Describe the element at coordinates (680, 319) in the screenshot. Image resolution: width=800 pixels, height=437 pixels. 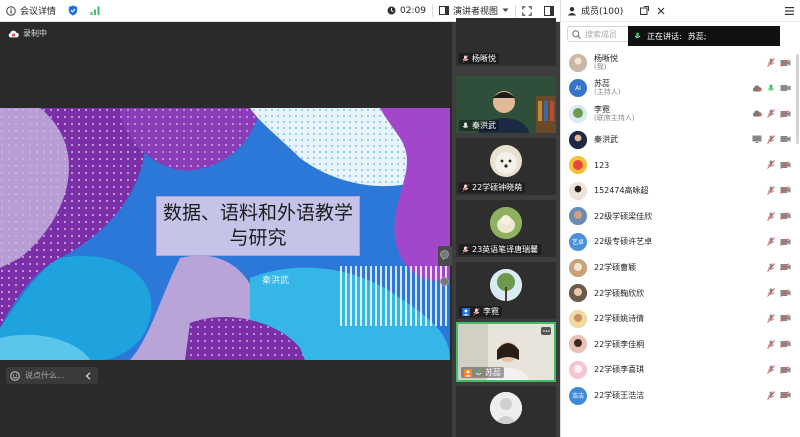
I see `member-row: 22学硕姚诗倩` at that location.